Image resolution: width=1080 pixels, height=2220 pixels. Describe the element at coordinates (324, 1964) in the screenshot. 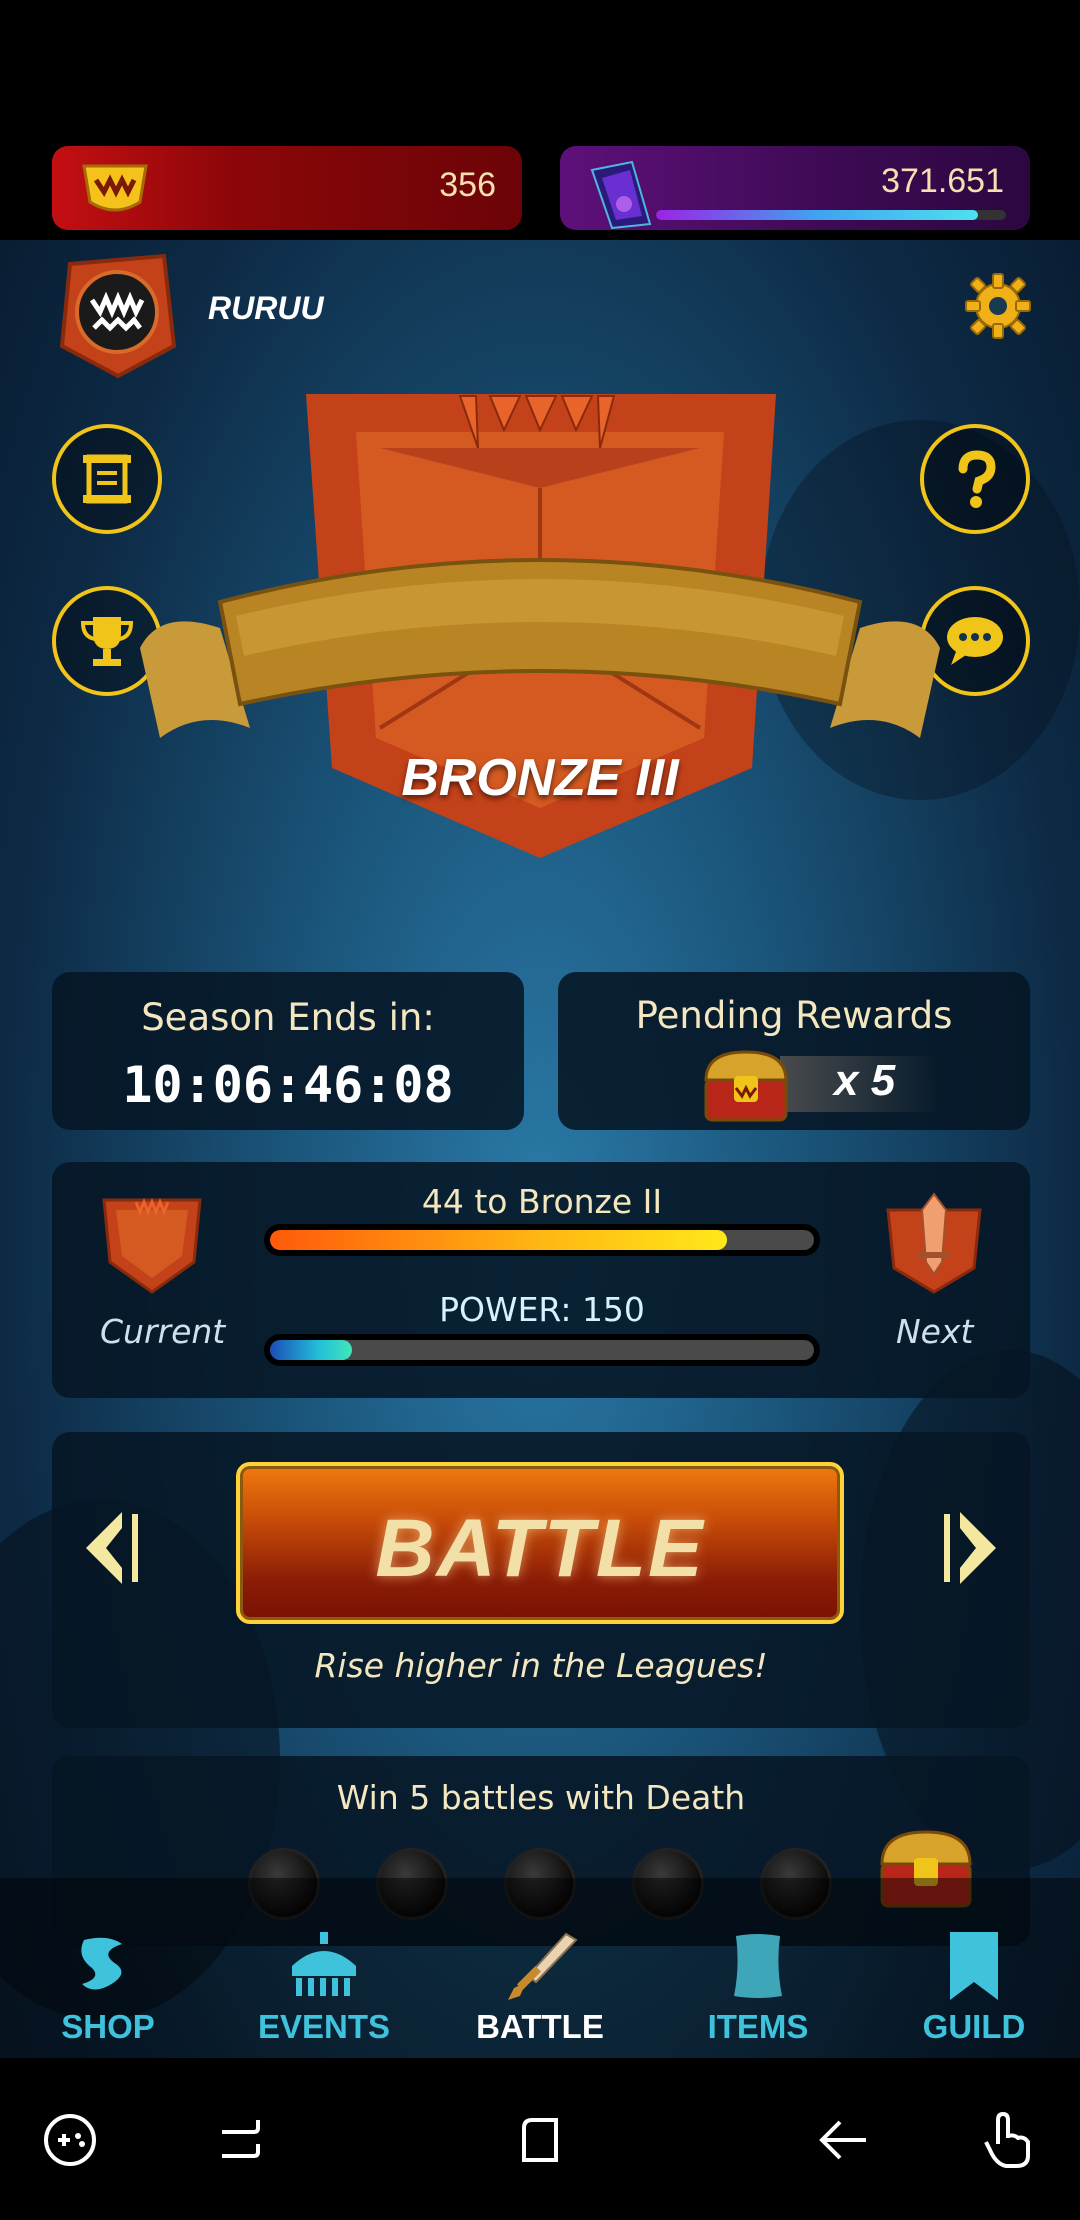

I see `events-icon` at that location.